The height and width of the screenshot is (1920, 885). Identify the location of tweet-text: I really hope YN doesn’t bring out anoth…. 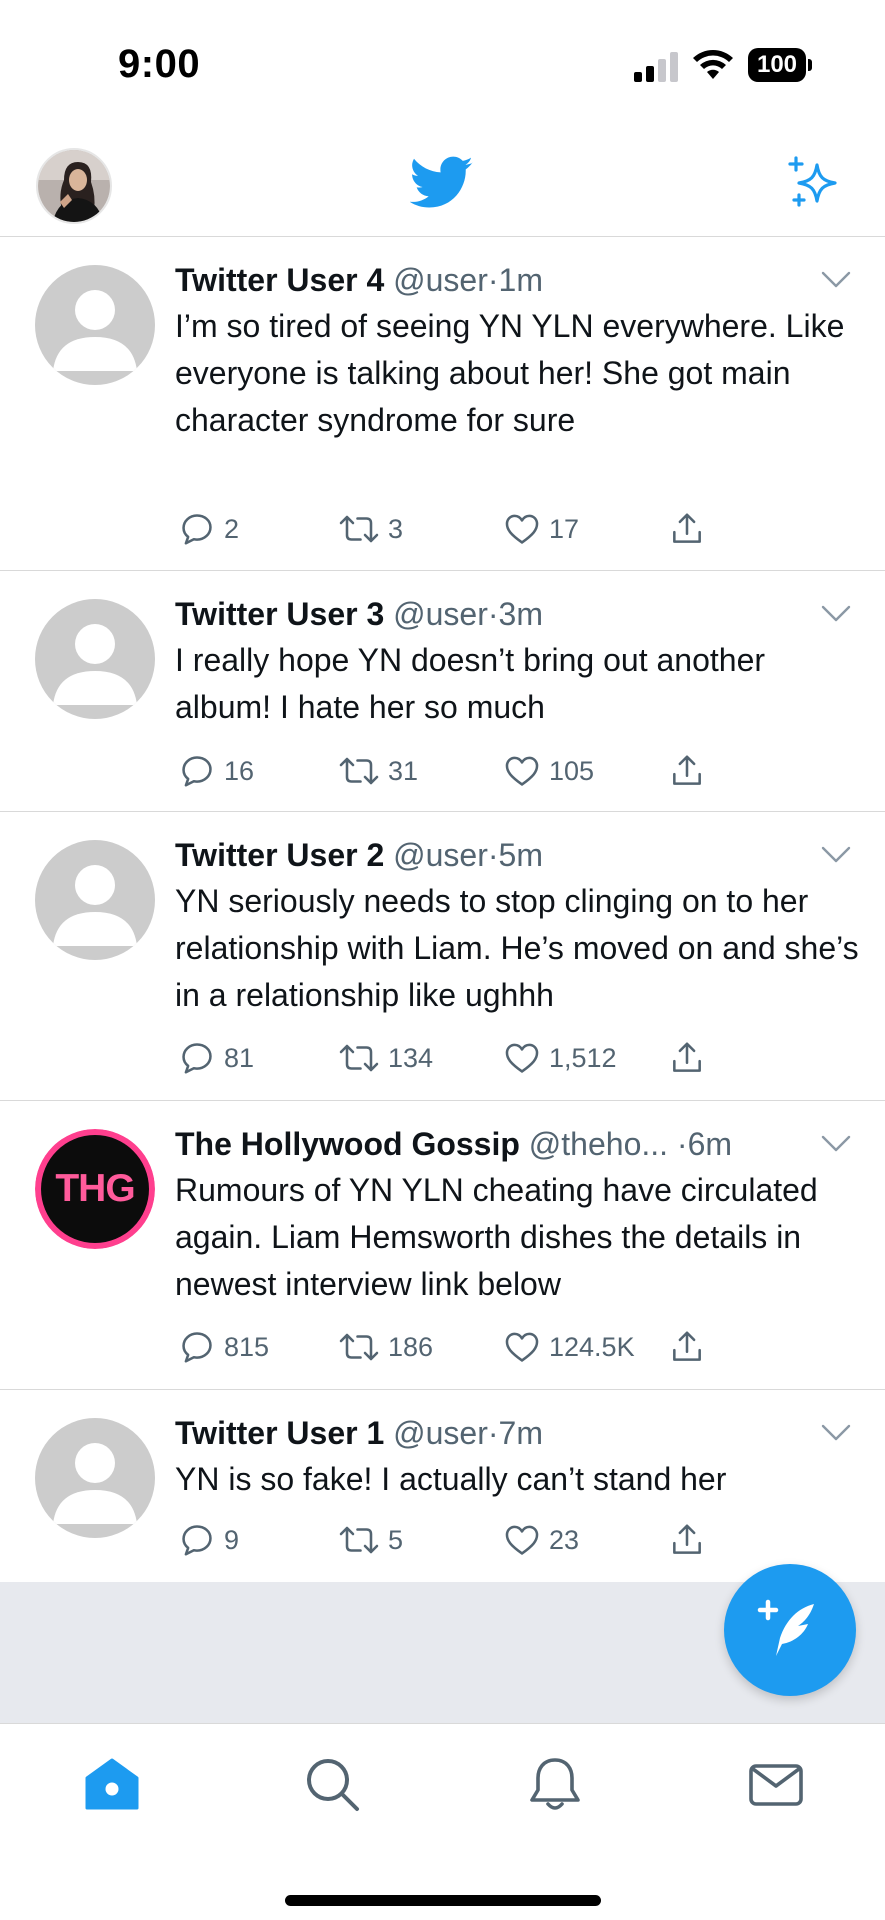
(470, 683).